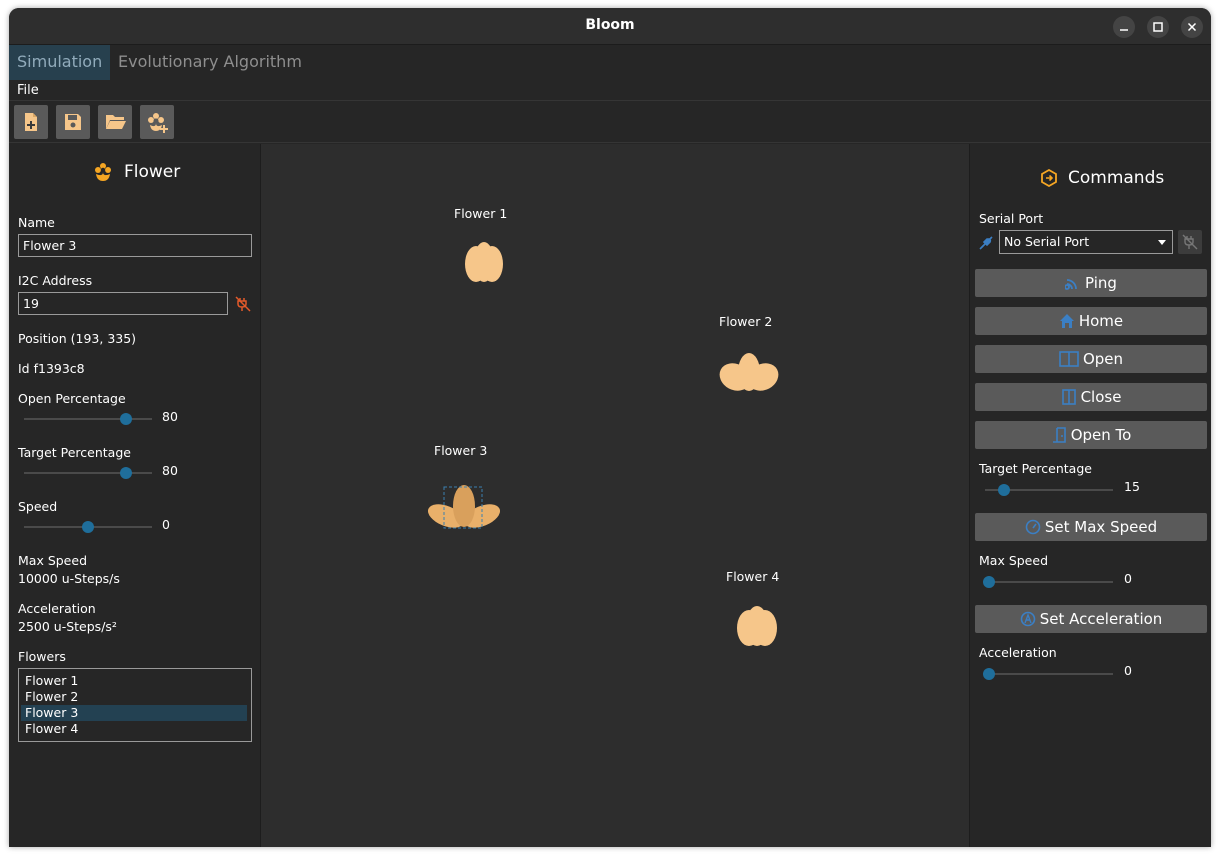  I want to click on set-max-speed-label: Set Max Speed, so click(1101, 527).